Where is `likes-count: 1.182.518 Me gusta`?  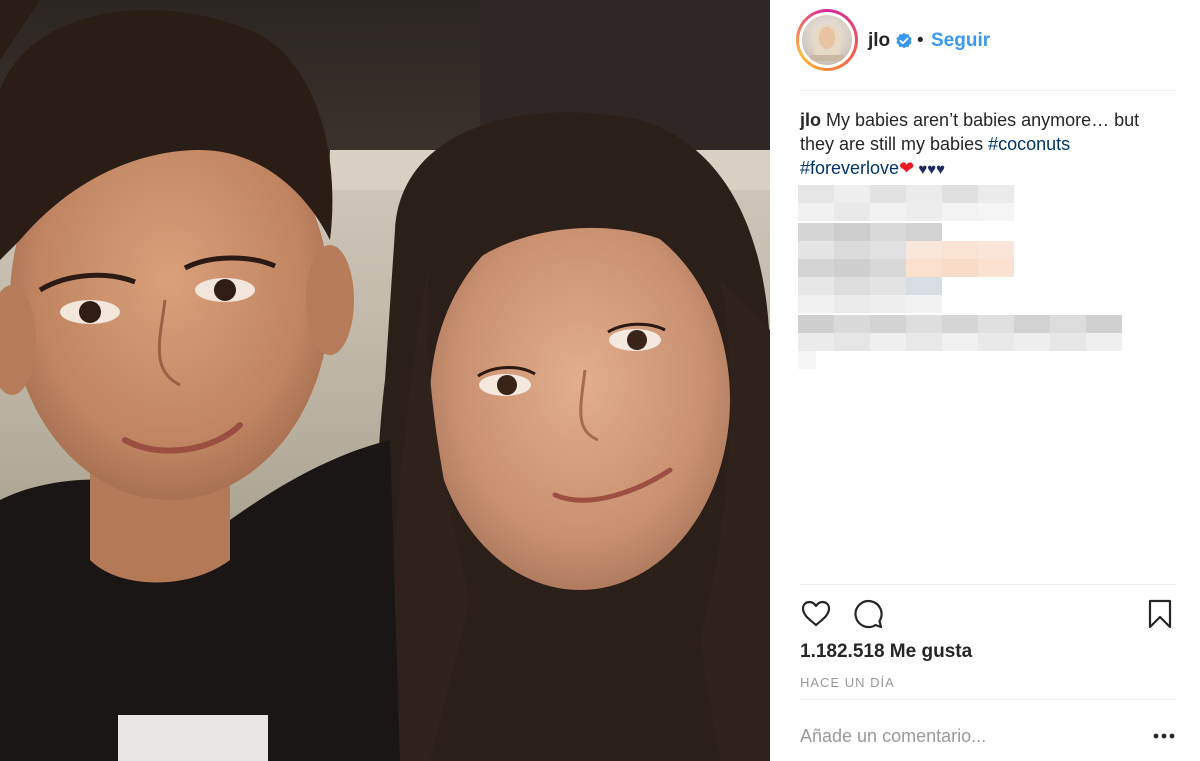 likes-count: 1.182.518 Me gusta is located at coordinates (886, 652).